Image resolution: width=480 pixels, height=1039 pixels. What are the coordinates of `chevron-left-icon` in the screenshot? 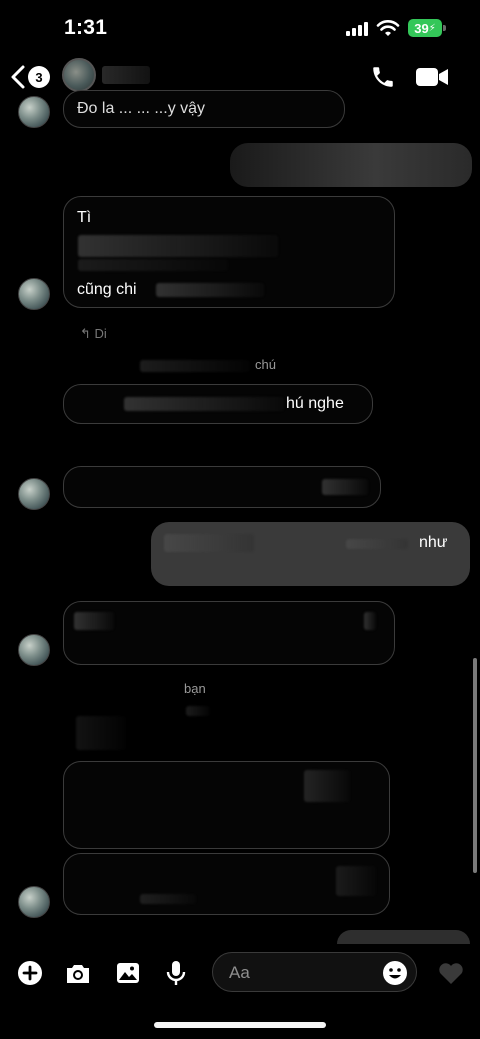 It's located at (18, 77).